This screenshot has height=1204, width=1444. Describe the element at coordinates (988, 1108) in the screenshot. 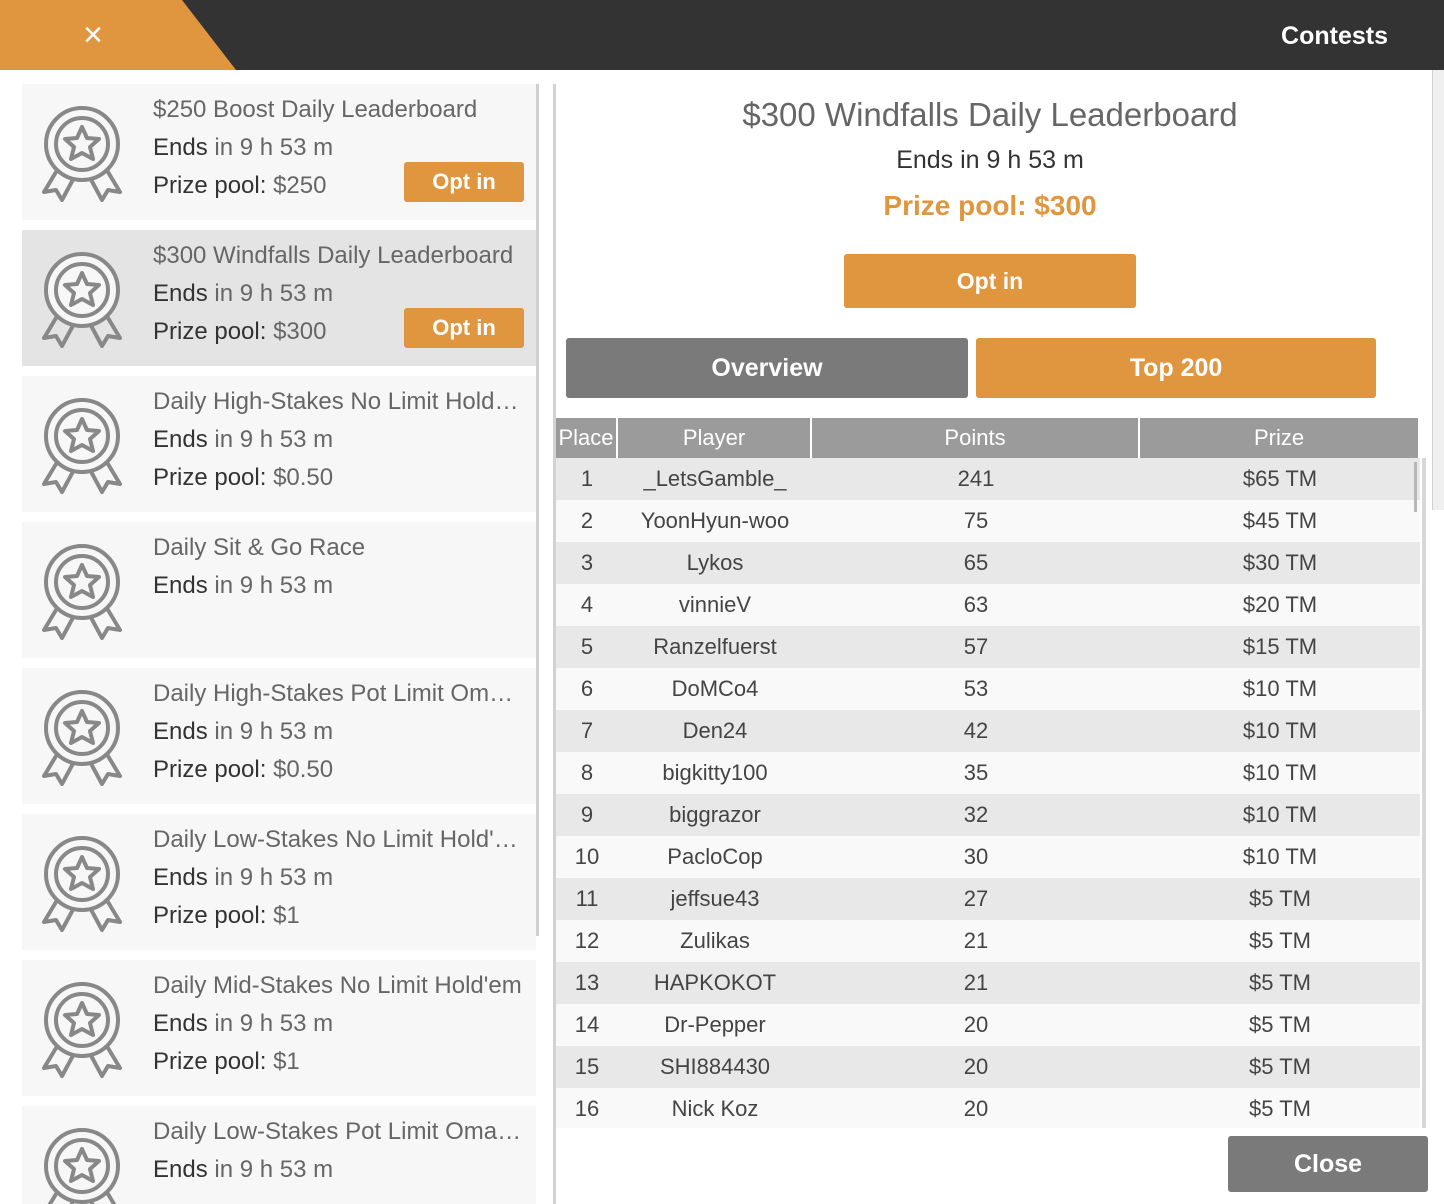

I see `table-row: 16 Nick Koz 20 $5 TM` at that location.